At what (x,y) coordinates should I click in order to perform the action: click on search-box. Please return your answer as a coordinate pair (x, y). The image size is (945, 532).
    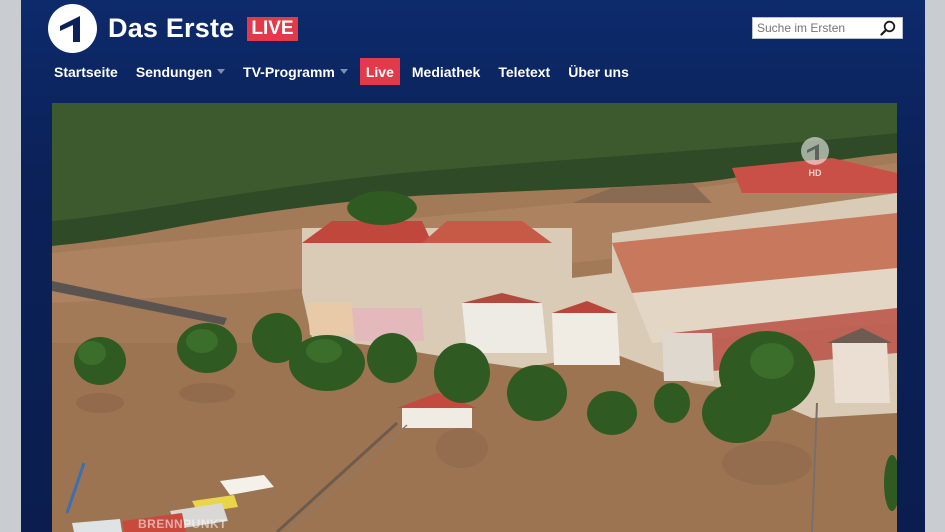
    Looking at the image, I should click on (827, 28).